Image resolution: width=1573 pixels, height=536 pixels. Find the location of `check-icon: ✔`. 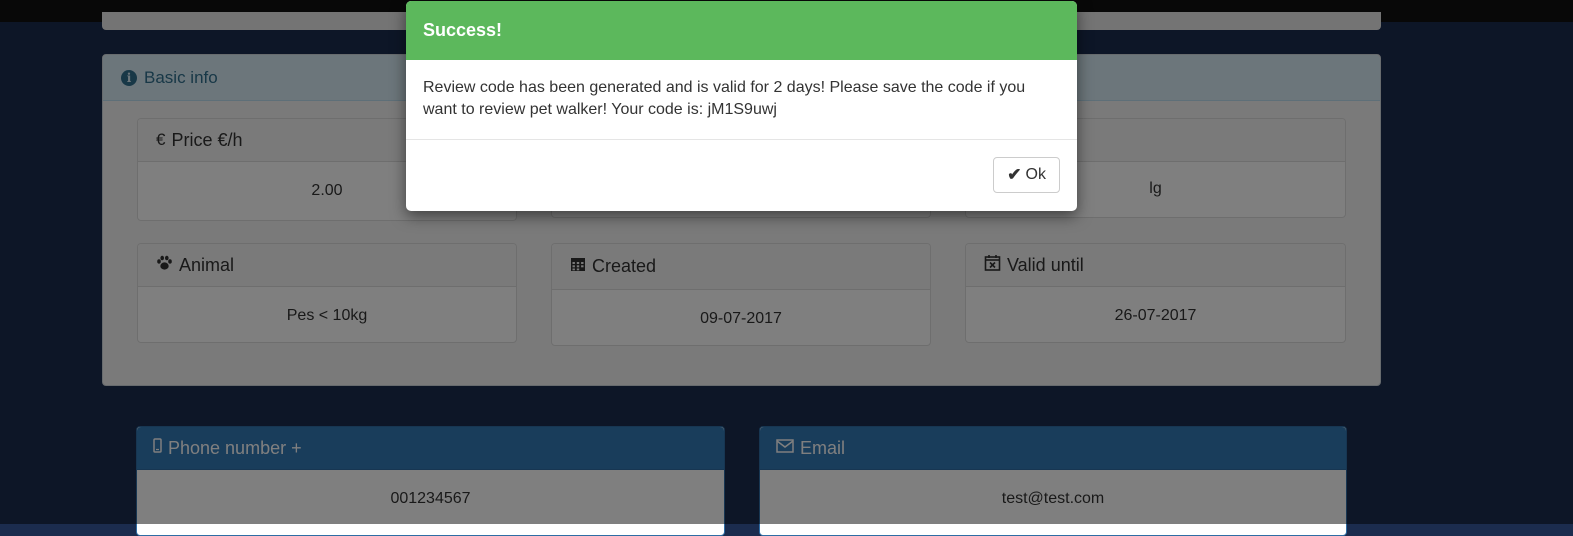

check-icon: ✔ is located at coordinates (1014, 174).